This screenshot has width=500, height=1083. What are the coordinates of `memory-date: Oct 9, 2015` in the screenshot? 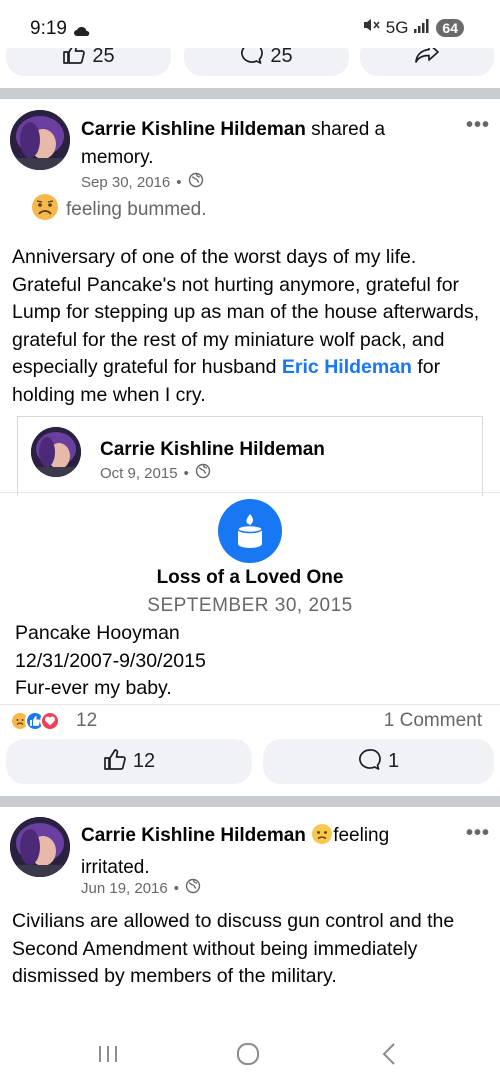 It's located at (139, 473).